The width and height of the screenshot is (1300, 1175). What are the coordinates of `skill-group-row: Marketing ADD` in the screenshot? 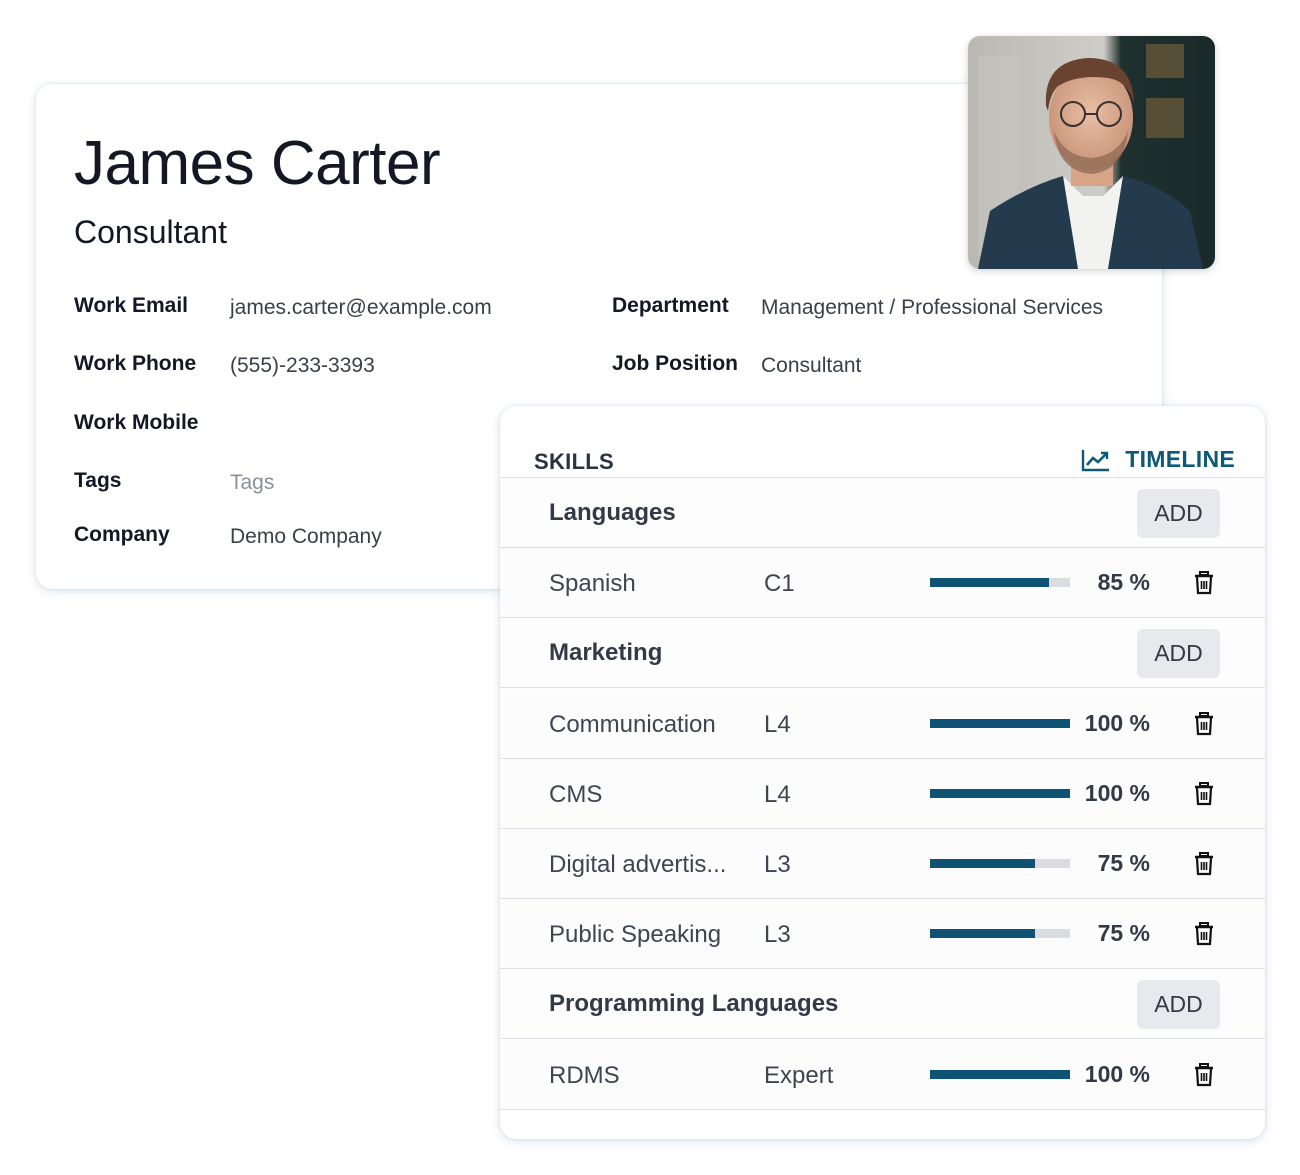 It's located at (882, 653).